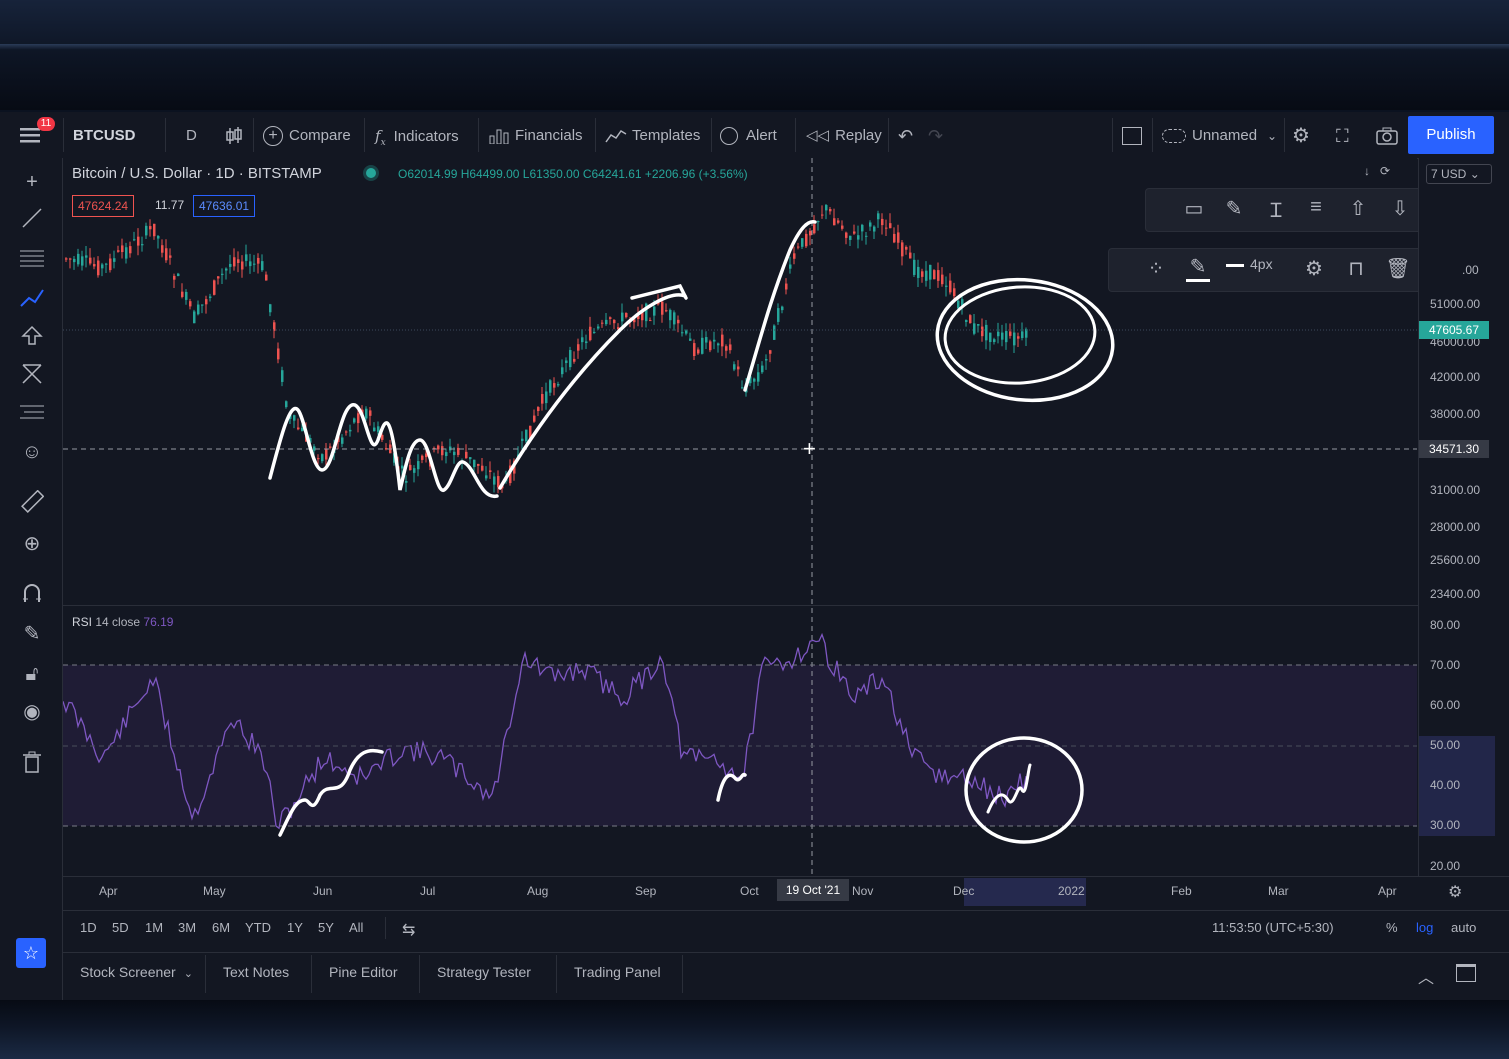  Describe the element at coordinates (170, 205) in the screenshot. I see `spread-value: 11.77` at that location.